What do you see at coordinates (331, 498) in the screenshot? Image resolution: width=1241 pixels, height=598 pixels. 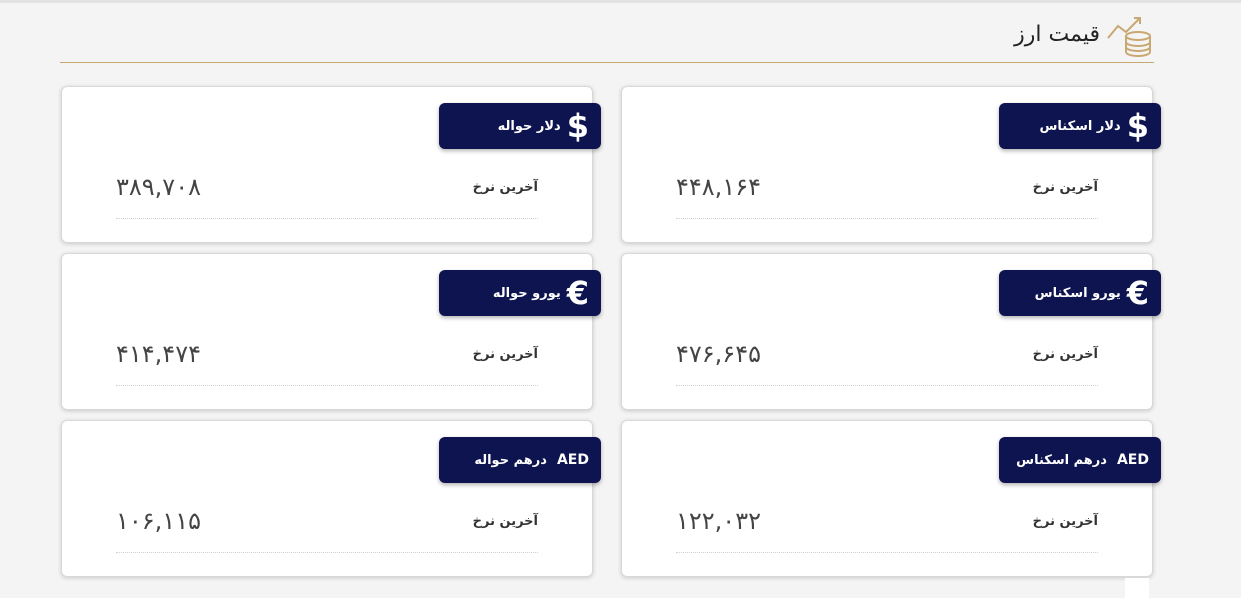 I see `rate-card-aed-transfer: AED درهم حواله آخرین نرخ ۱۰۶,۱۱۵` at bounding box center [331, 498].